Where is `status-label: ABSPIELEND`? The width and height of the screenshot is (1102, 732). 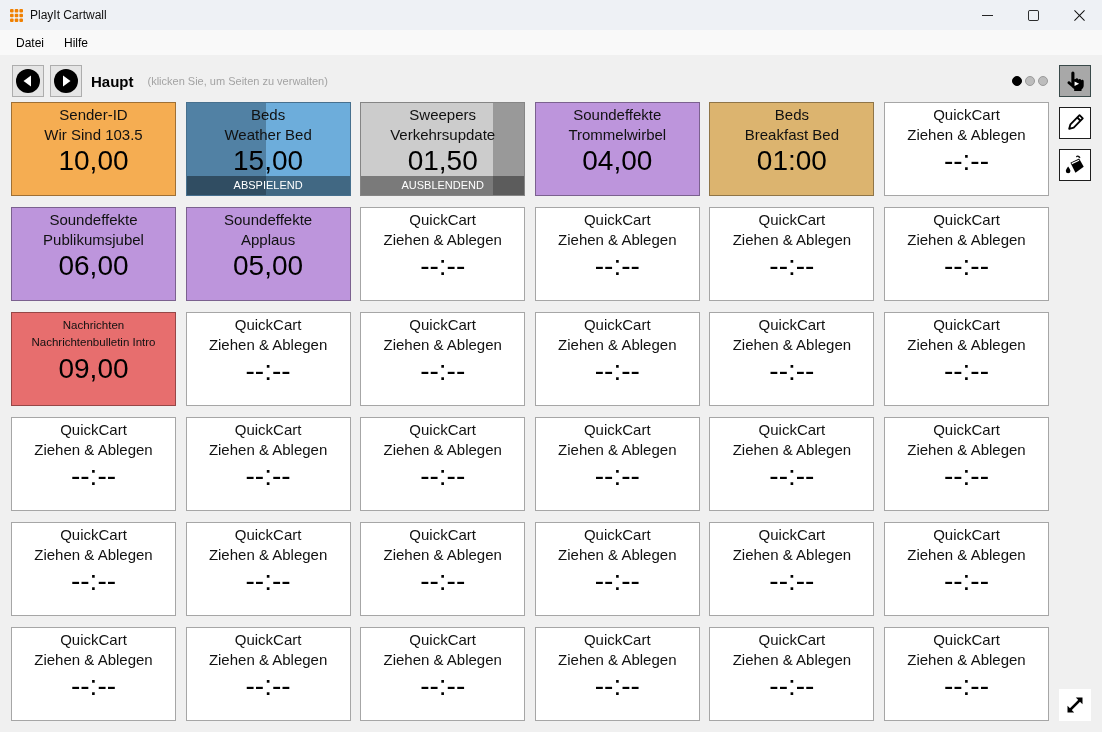
status-label: ABSPIELEND is located at coordinates (268, 185).